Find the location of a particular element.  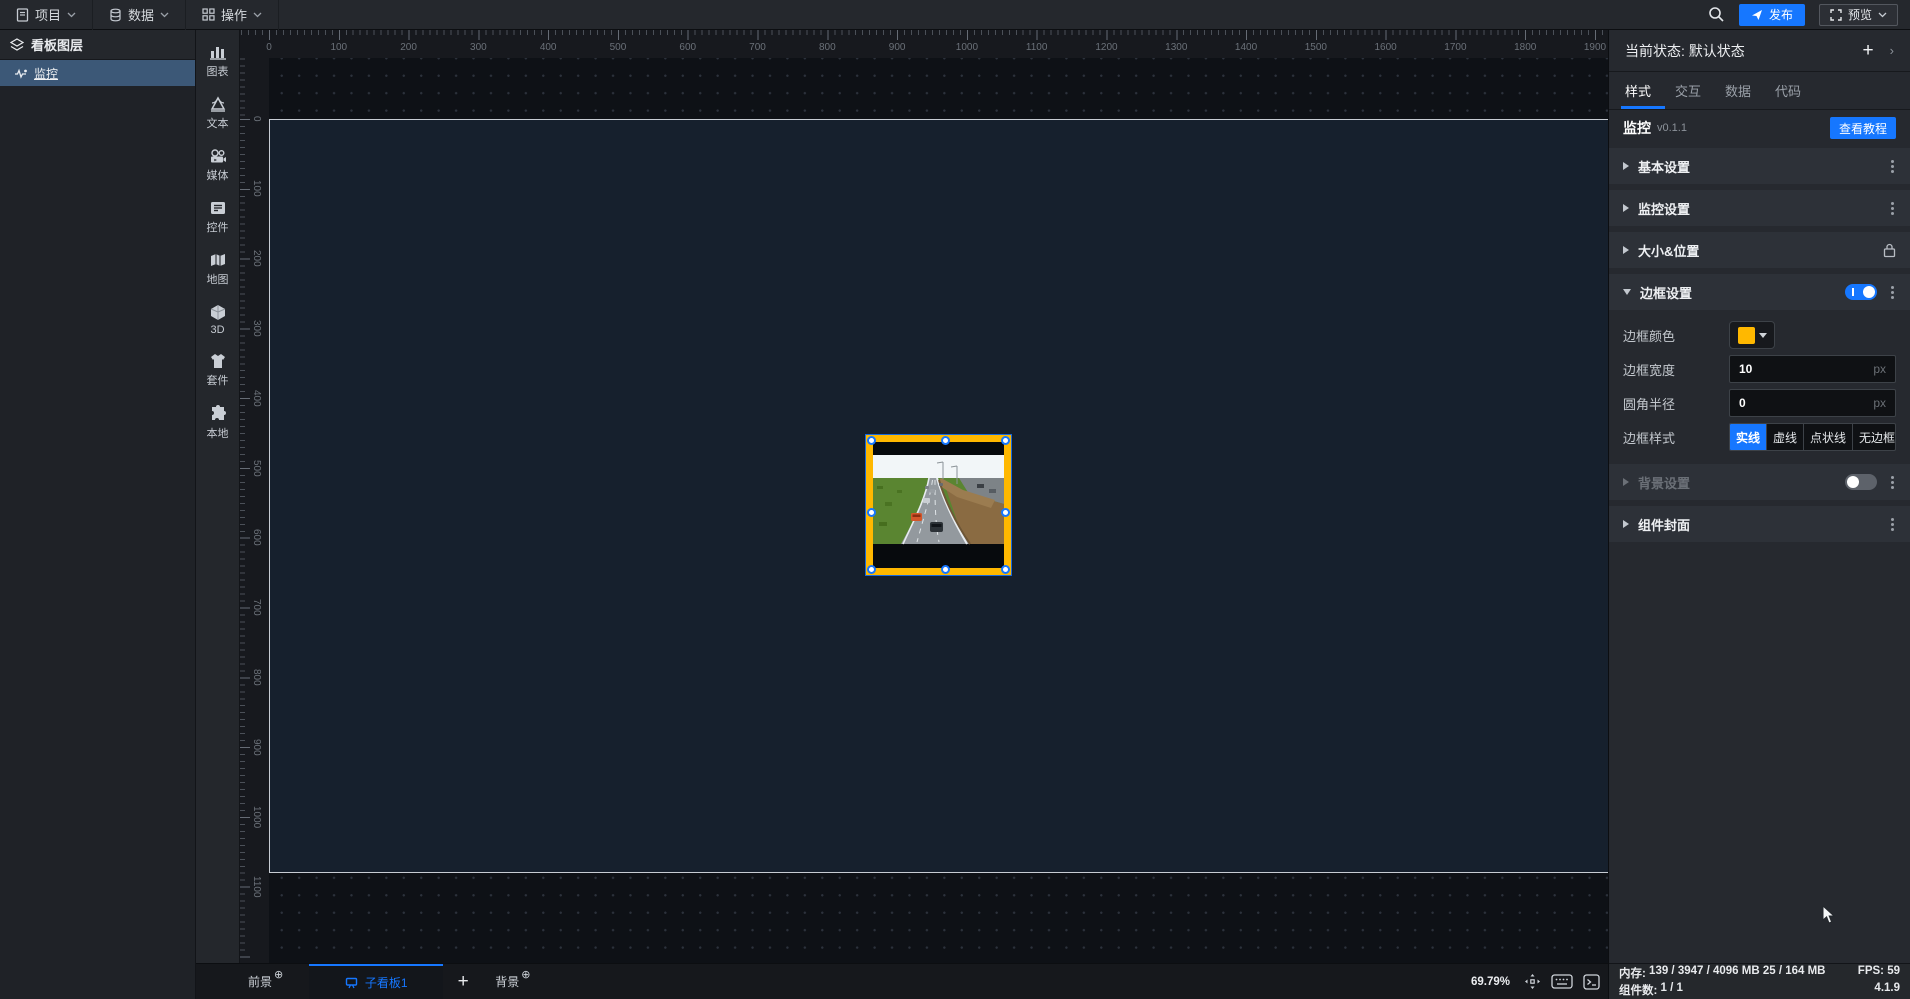

menu-operations: 操作 is located at coordinates (233, 15).